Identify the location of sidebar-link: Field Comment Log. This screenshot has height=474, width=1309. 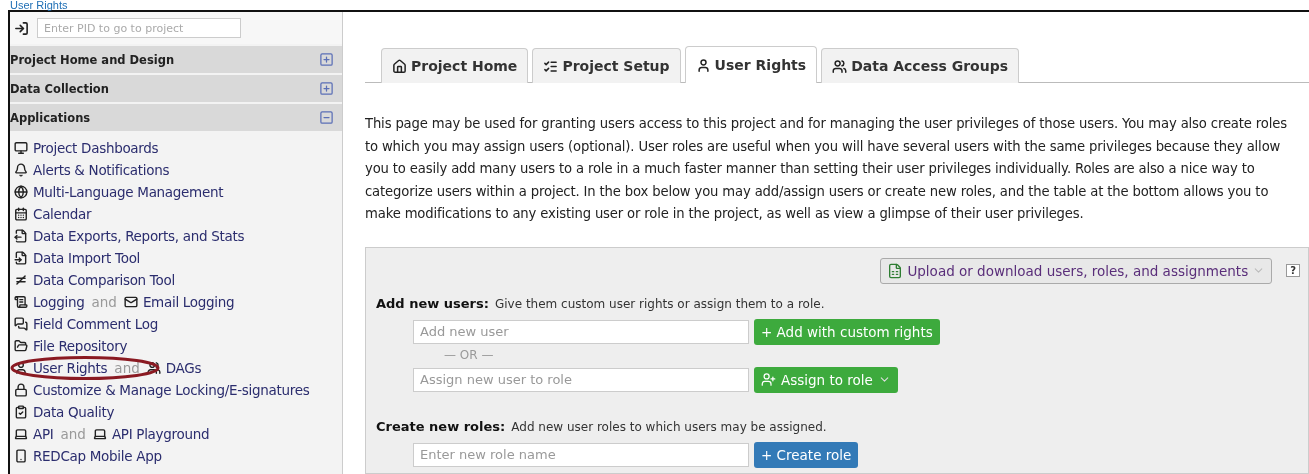
(86, 324).